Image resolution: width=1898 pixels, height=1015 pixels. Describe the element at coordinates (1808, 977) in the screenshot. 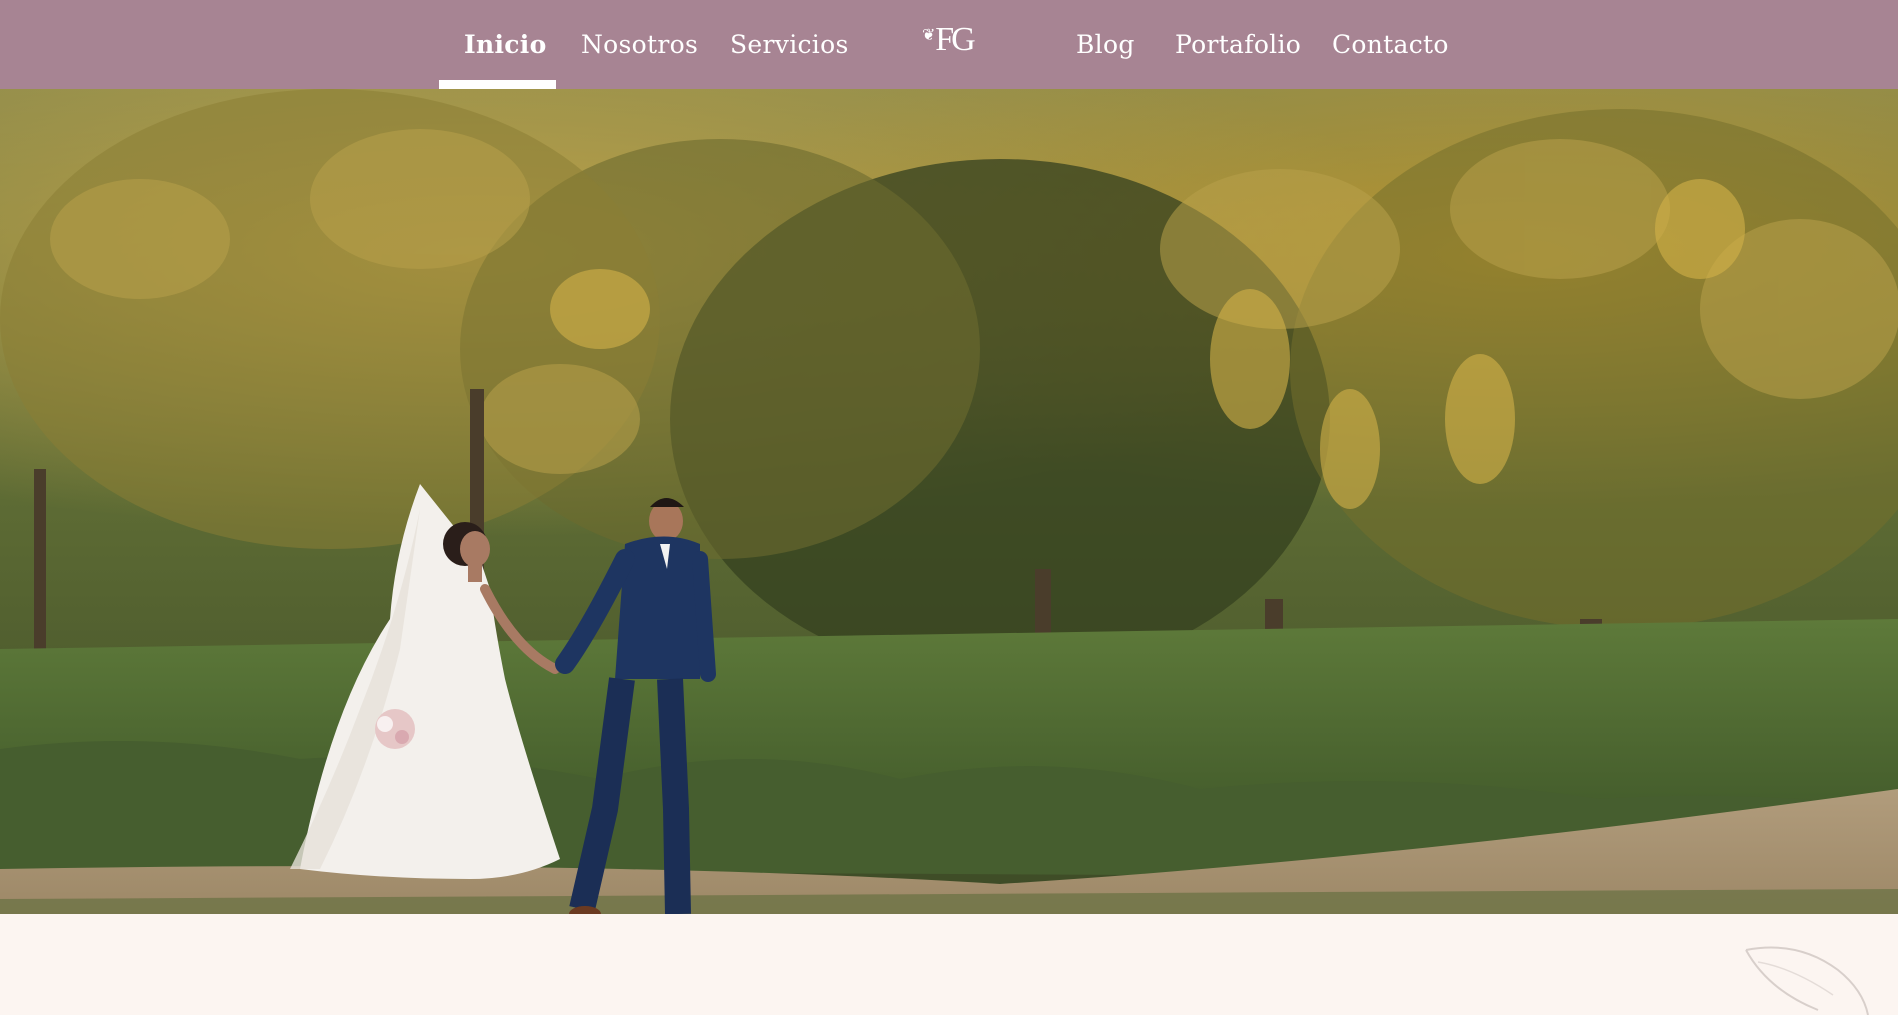

I see `leaf-outline-icon` at that location.